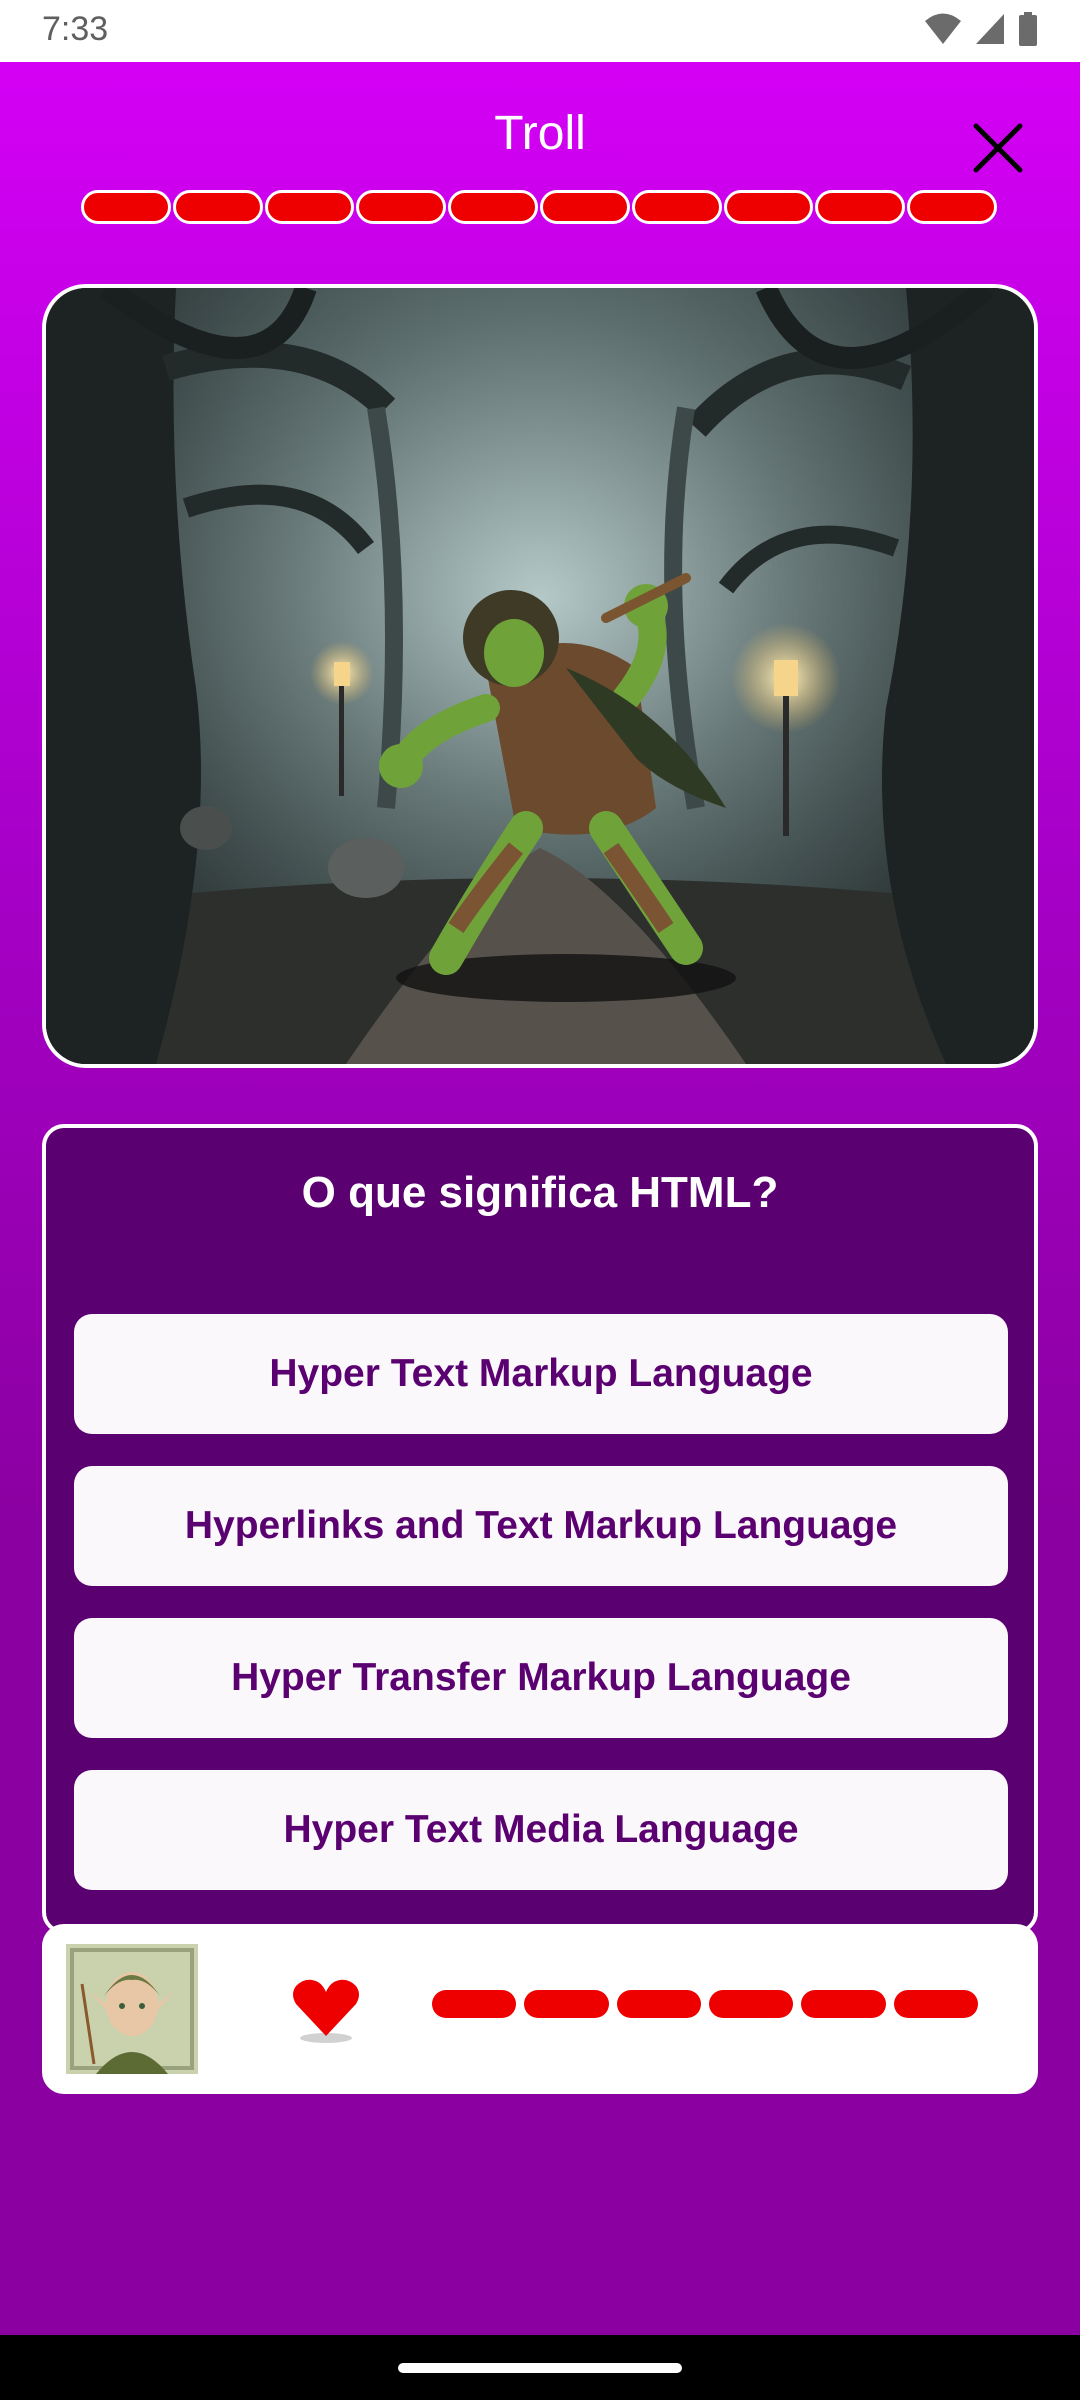  What do you see at coordinates (541, 1678) in the screenshot?
I see `answer-button-3: Hyper Transfer Markup Language` at bounding box center [541, 1678].